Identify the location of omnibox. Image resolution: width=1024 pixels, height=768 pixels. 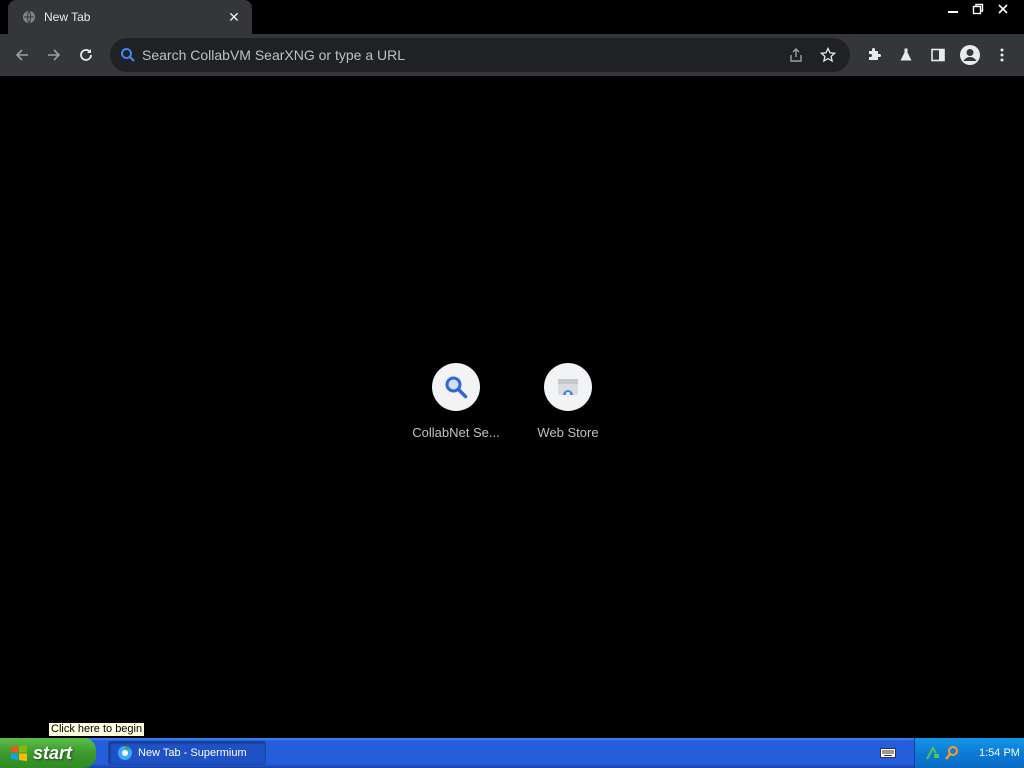
(480, 55).